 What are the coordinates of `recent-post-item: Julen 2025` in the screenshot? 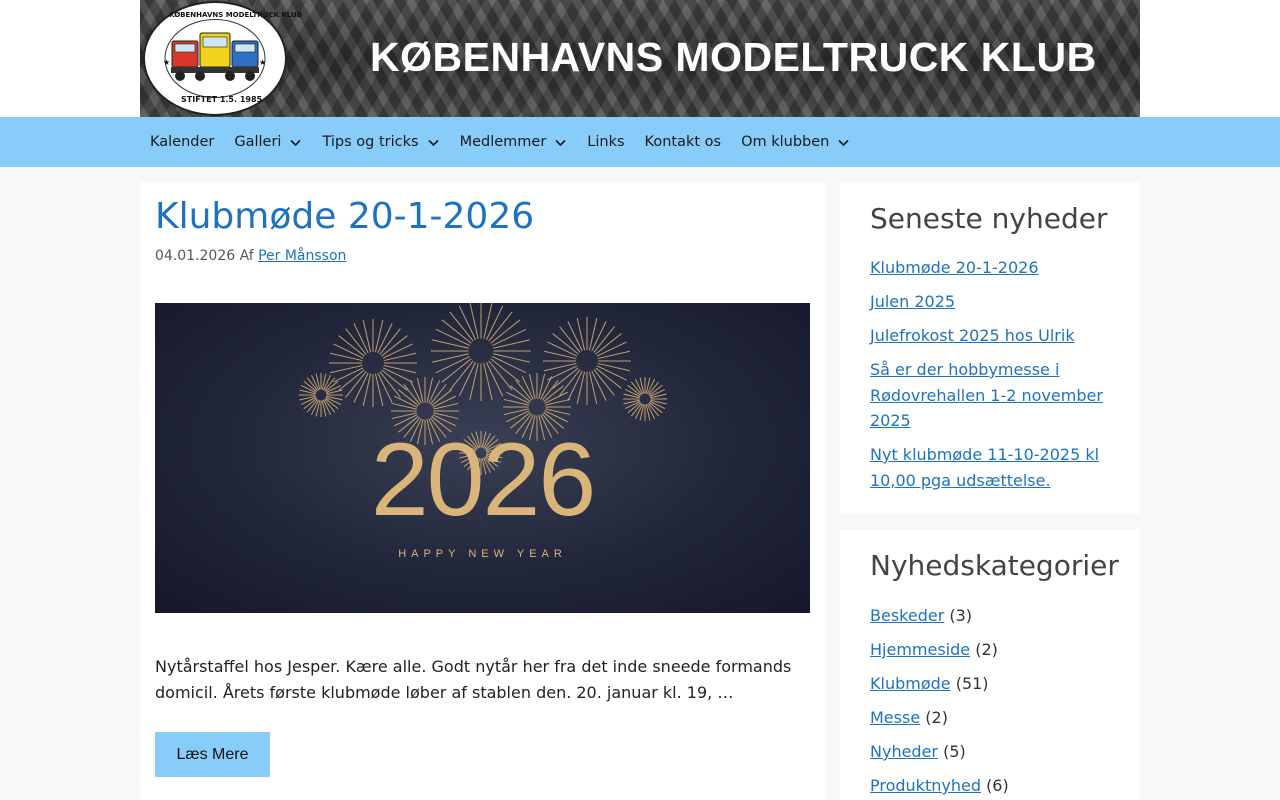 It's located at (990, 302).